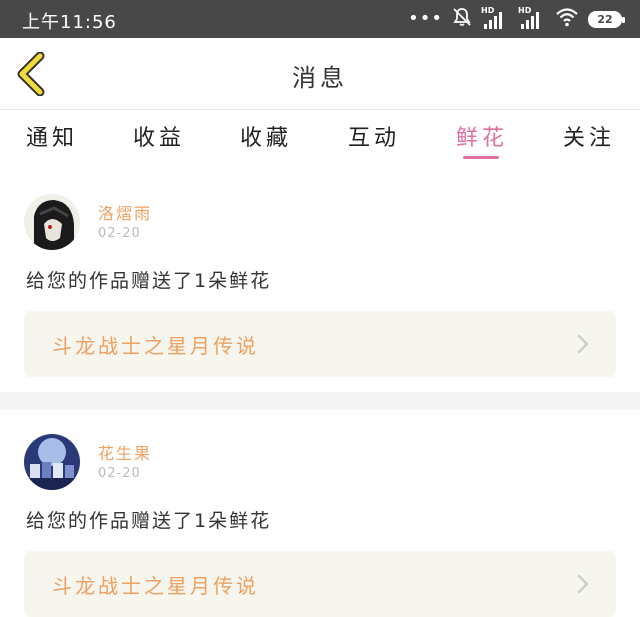 Image resolution: width=640 pixels, height=617 pixels. I want to click on status-bar: 上午11:56 ••• HD HD 22, so click(320, 19).